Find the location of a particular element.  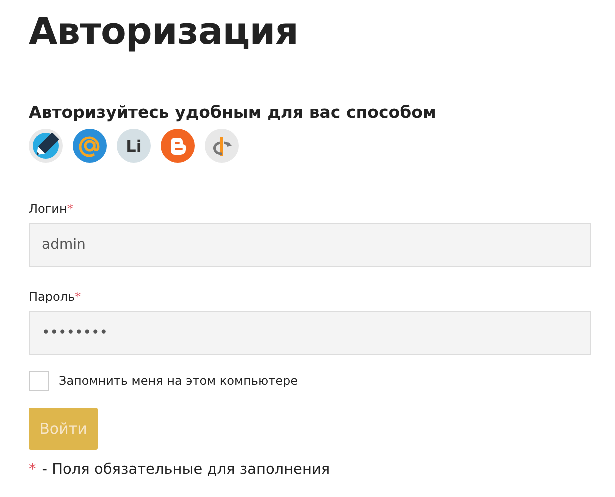

page-title: Авторизация is located at coordinates (164, 32).